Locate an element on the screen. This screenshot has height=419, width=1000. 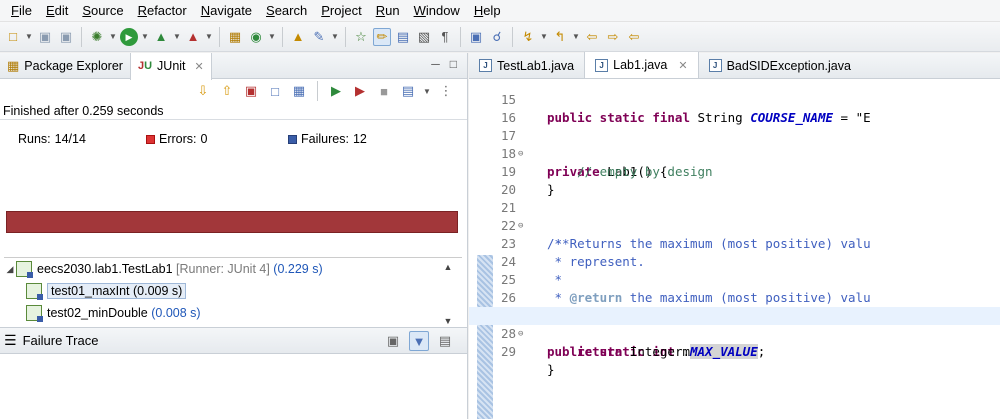
collapse-icon: ◢ is located at coordinates (10, 269).